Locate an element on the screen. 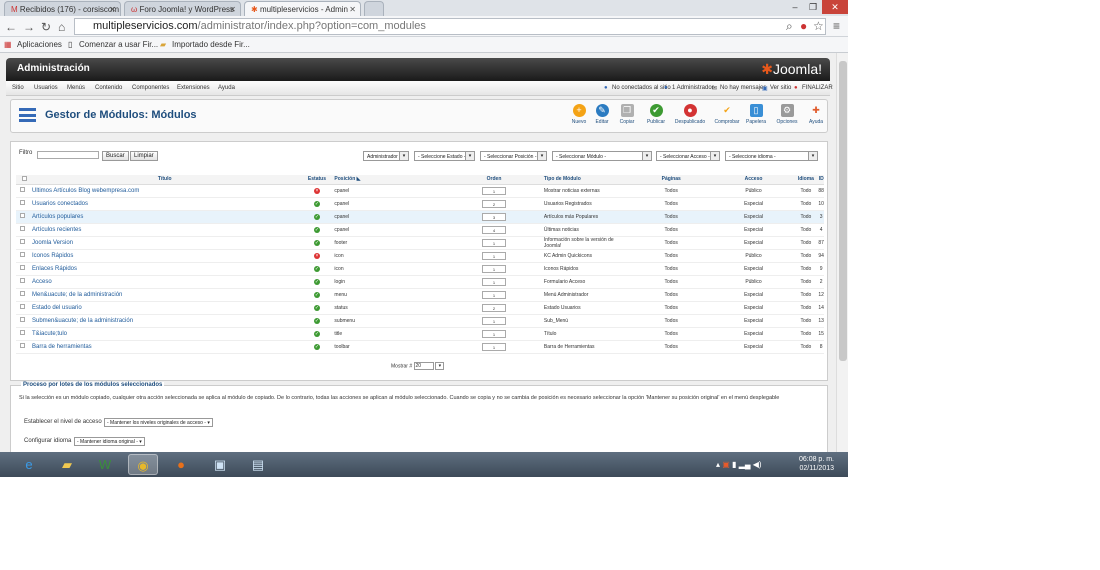 The width and height of the screenshot is (1100, 570). trash-button: ▯ Papelera is located at coordinates (756, 114).